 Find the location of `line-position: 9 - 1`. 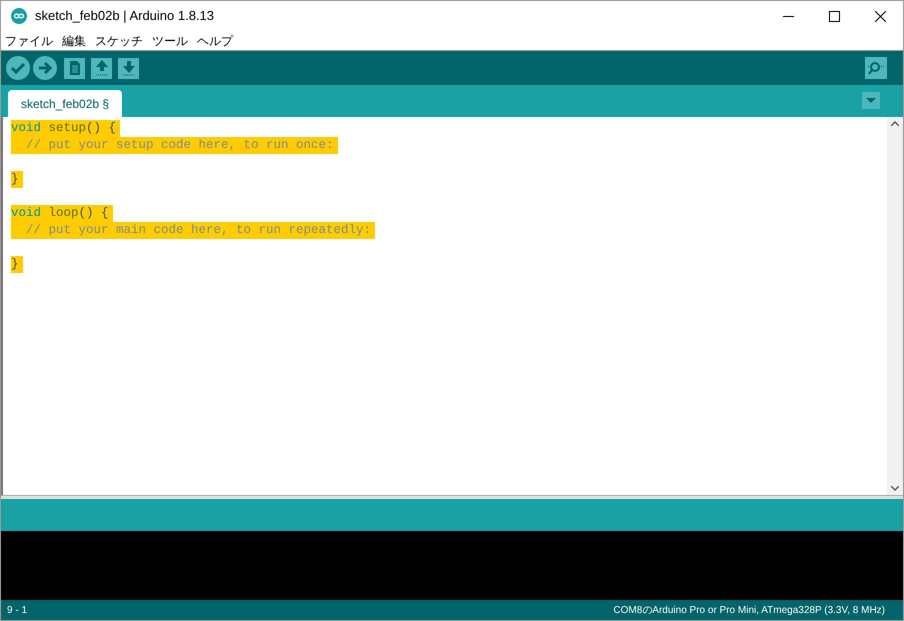

line-position: 9 - 1 is located at coordinates (17, 611).